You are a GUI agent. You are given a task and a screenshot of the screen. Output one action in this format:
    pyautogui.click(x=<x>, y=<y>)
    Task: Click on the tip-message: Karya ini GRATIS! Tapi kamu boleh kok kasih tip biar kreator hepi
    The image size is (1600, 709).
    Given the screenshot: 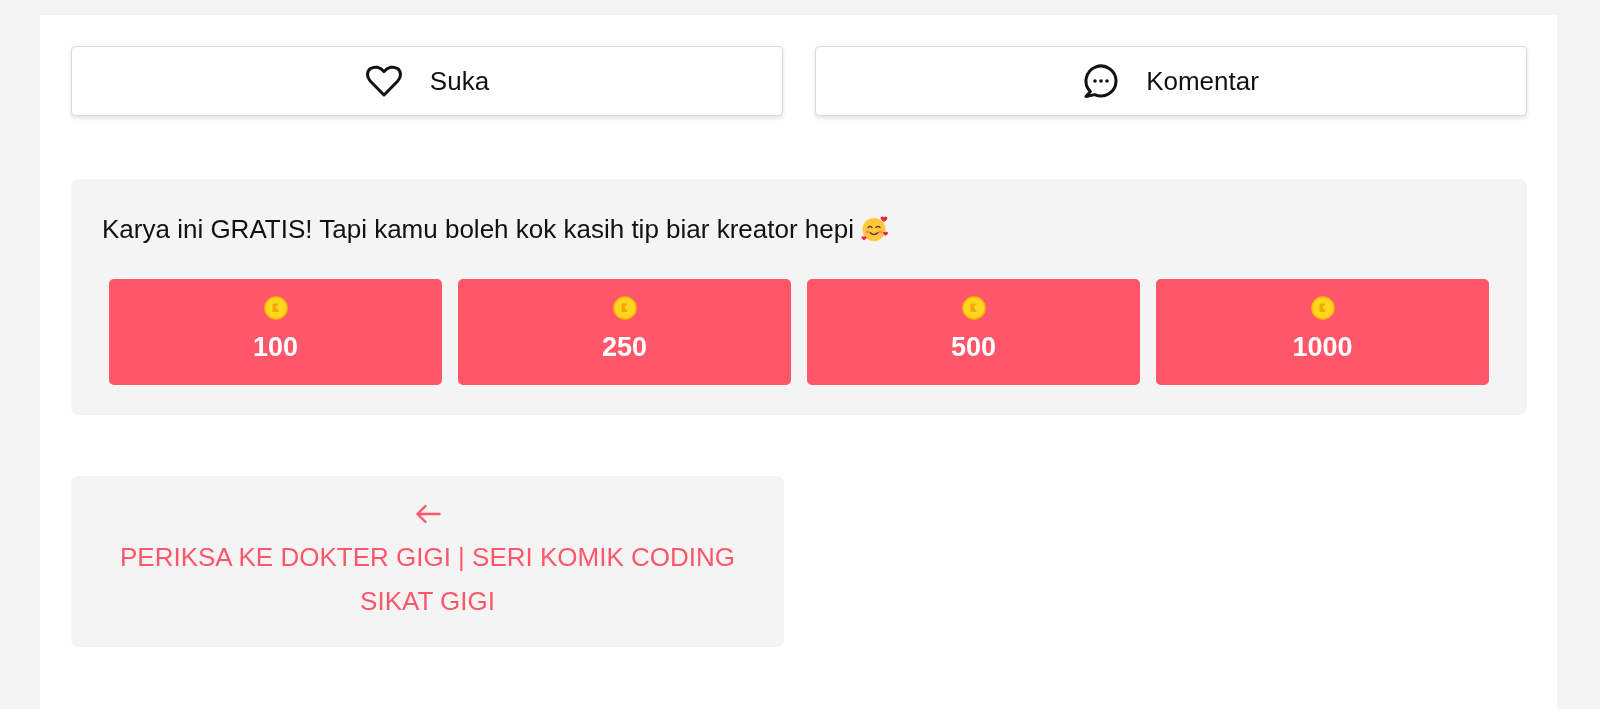 What is the action you would take?
    pyautogui.click(x=478, y=229)
    